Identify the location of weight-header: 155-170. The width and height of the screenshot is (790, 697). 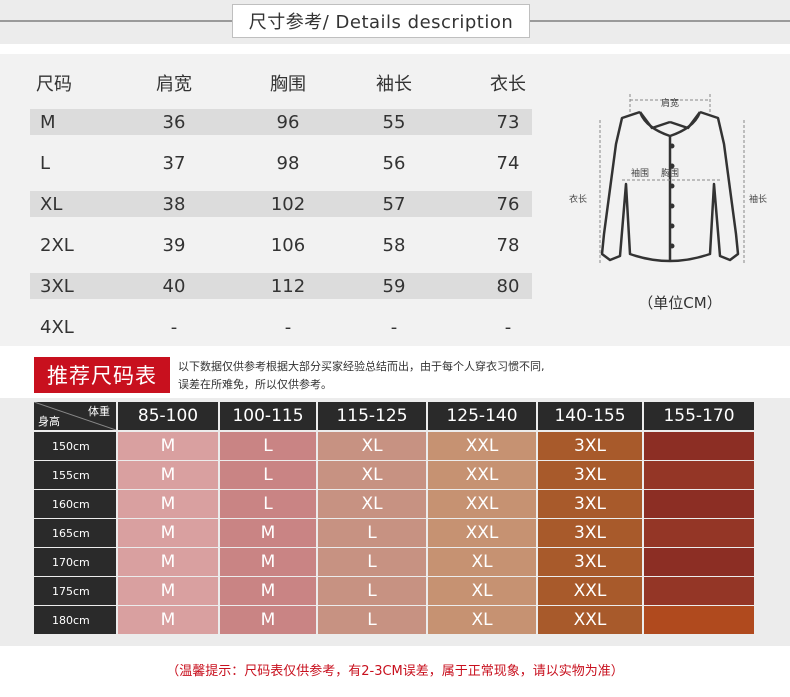
(699, 416).